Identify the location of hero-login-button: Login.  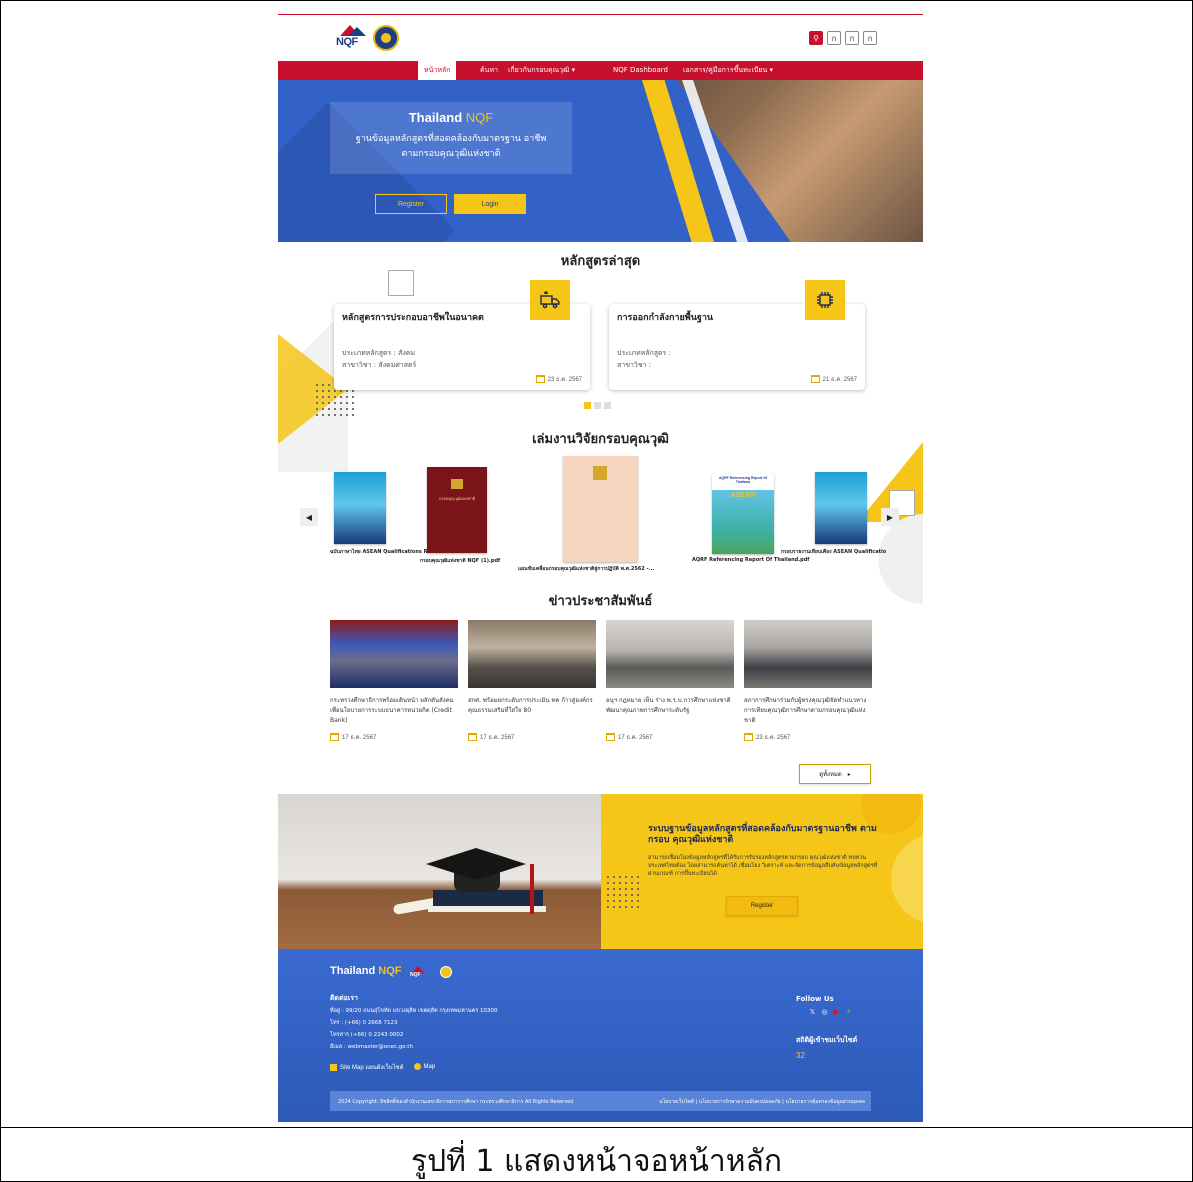
(490, 204).